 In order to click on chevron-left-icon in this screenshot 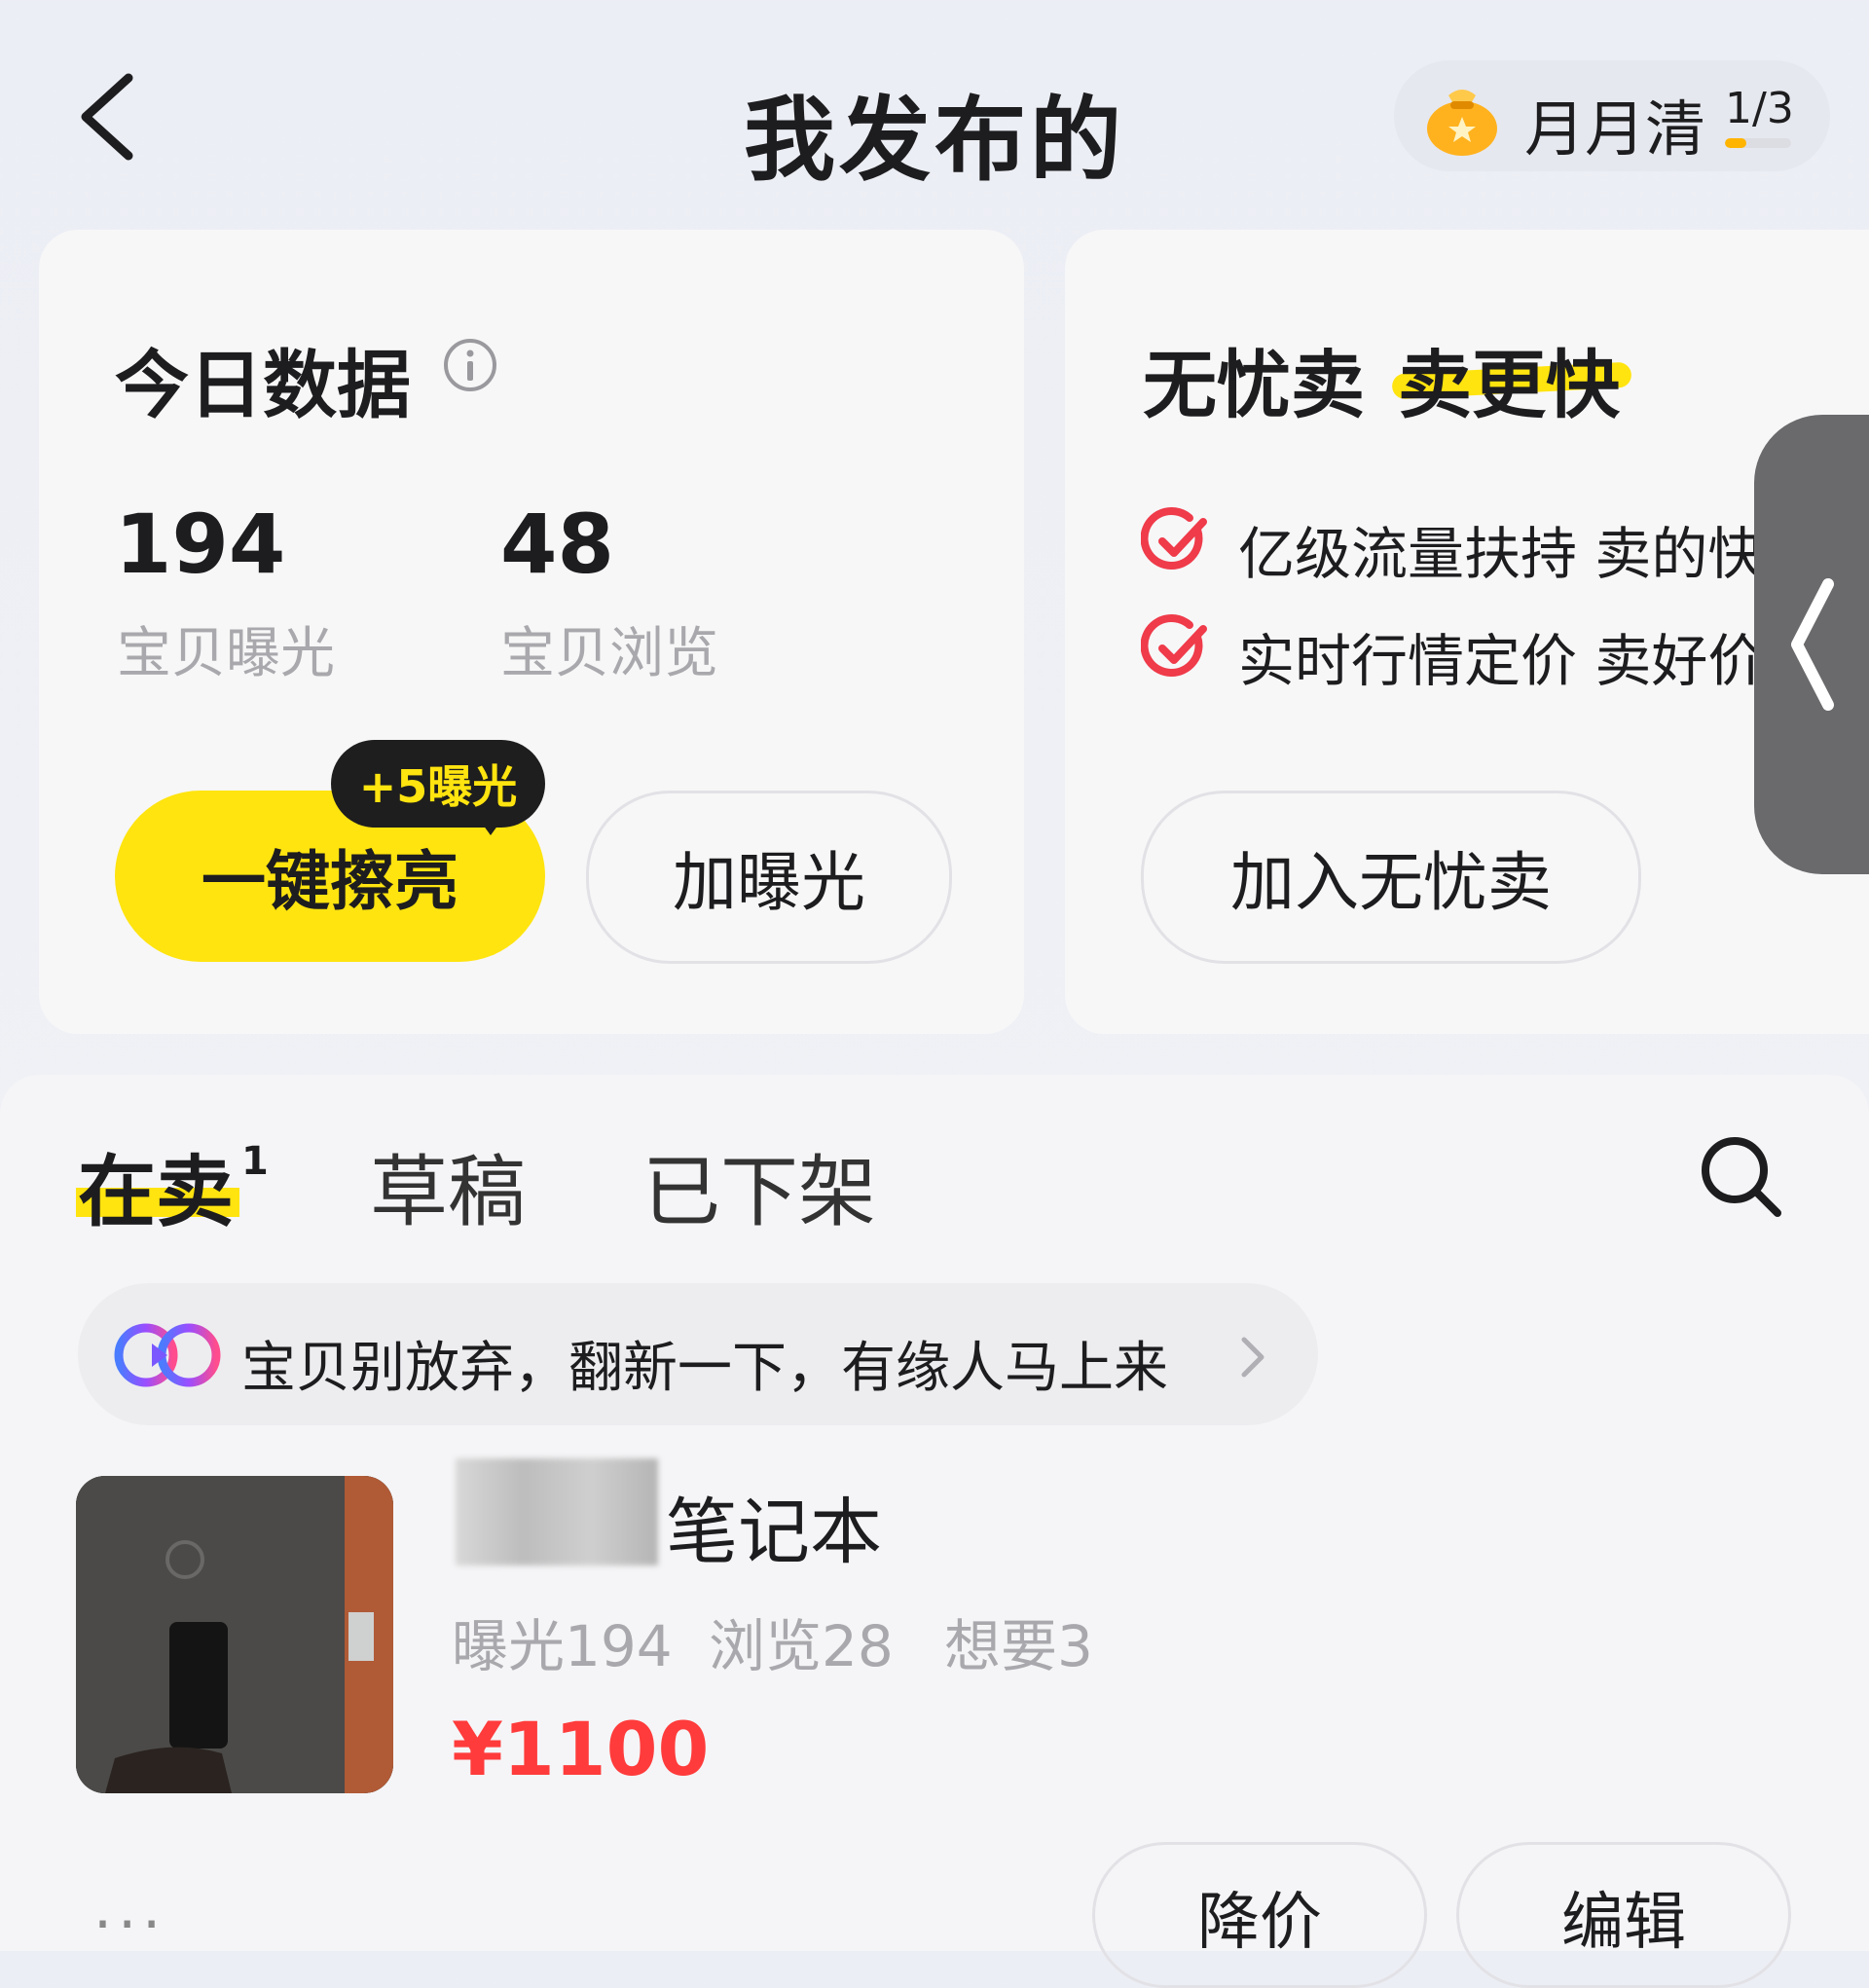, I will do `click(1812, 644)`.